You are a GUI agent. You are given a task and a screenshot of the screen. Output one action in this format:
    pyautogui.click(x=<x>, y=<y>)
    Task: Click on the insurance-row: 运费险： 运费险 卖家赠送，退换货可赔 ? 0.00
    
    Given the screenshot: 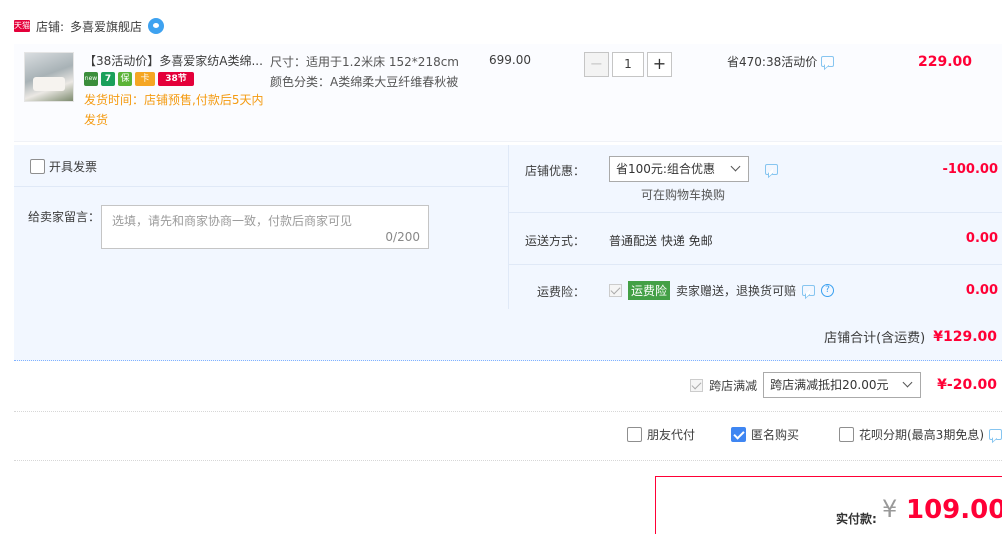 What is the action you would take?
    pyautogui.click(x=755, y=287)
    